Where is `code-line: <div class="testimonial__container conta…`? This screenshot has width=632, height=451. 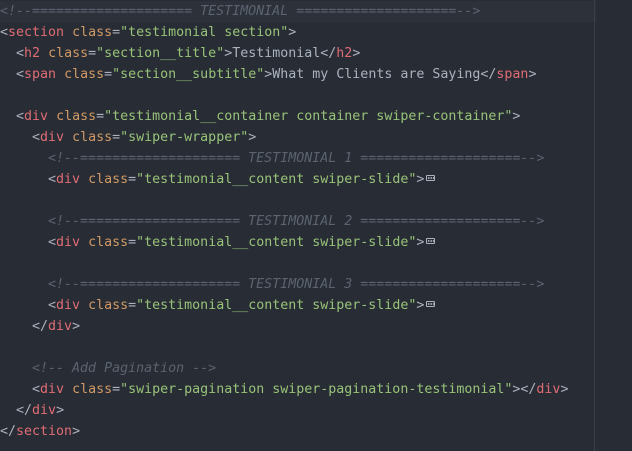 code-line: <div class="testimonial__container conta… is located at coordinates (316, 116).